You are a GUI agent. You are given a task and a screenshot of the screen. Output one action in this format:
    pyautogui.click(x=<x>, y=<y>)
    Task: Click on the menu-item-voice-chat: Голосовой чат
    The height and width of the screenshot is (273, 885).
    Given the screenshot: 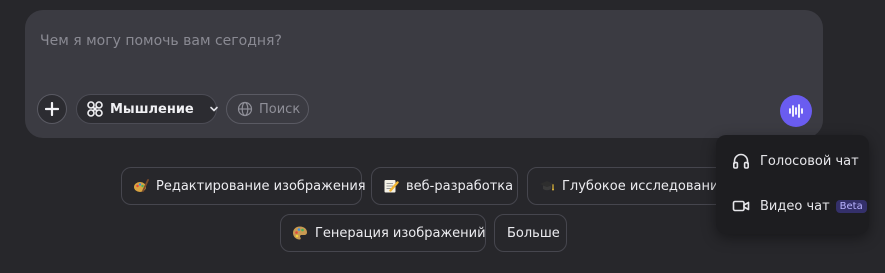 What is the action you would take?
    pyautogui.click(x=792, y=161)
    